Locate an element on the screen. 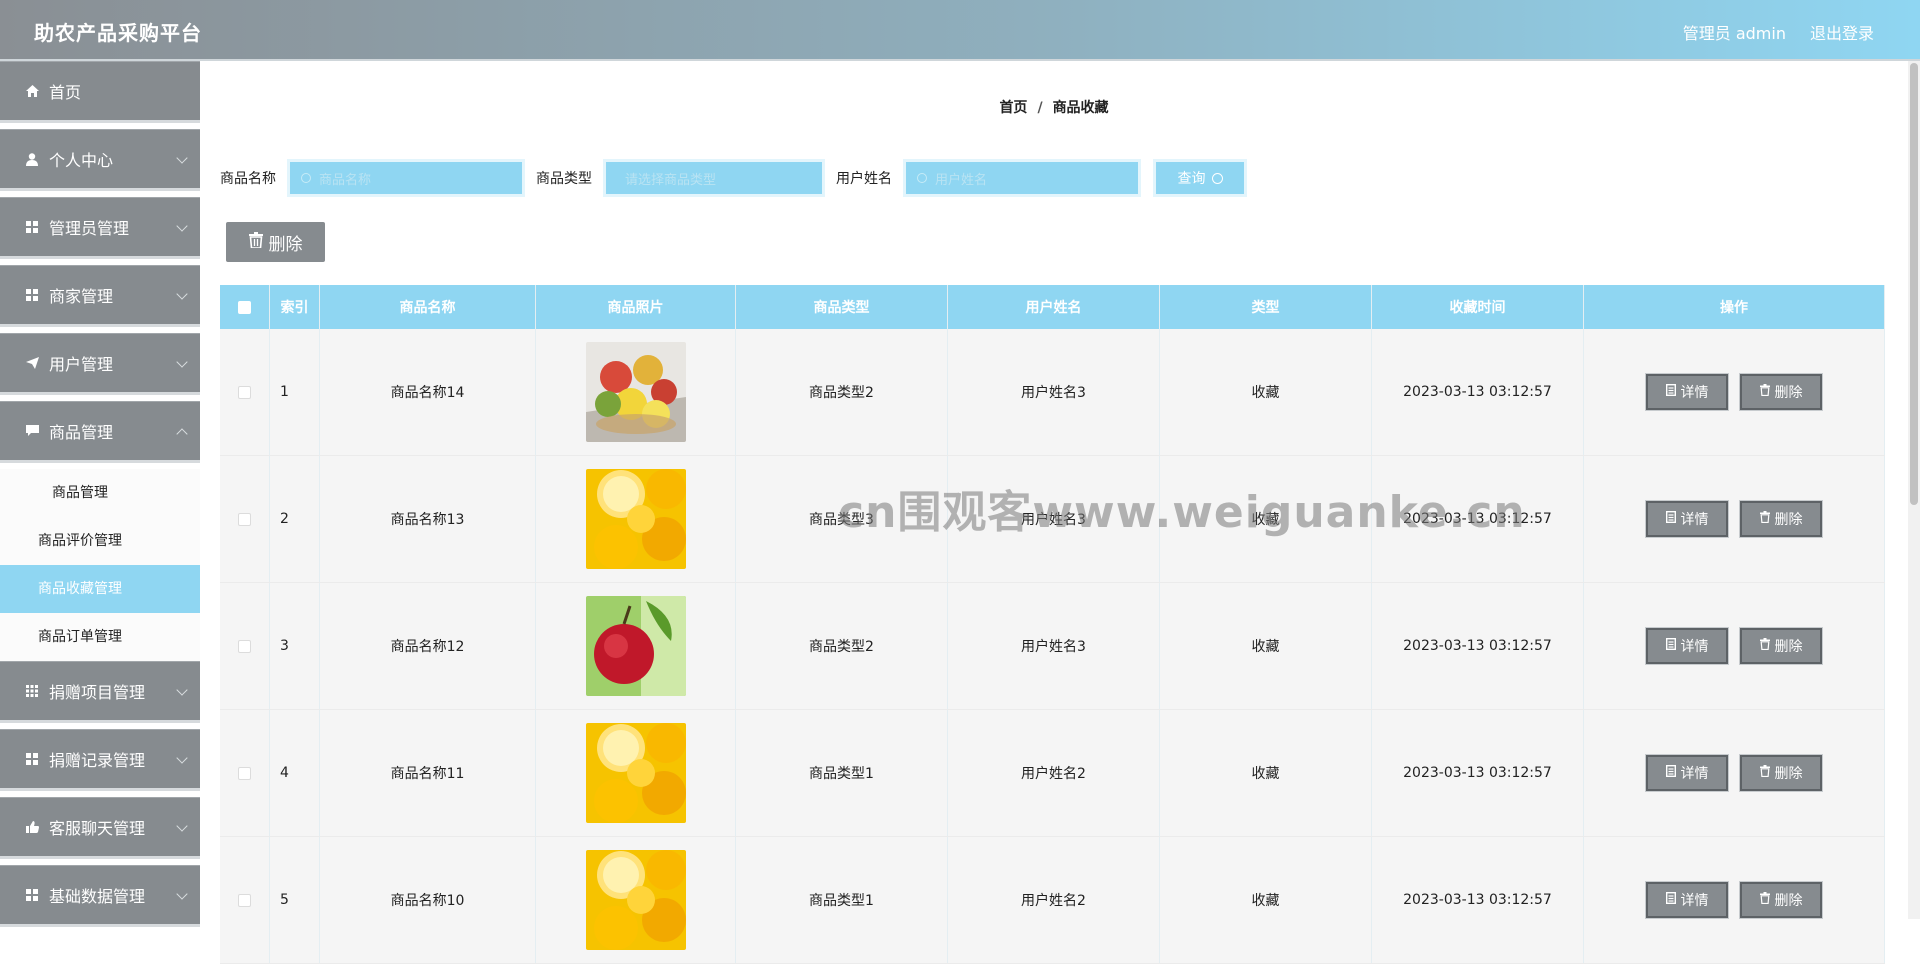 Image resolution: width=1920 pixels, height=964 pixels. cell-product-name: 商品名称12 is located at coordinates (428, 646).